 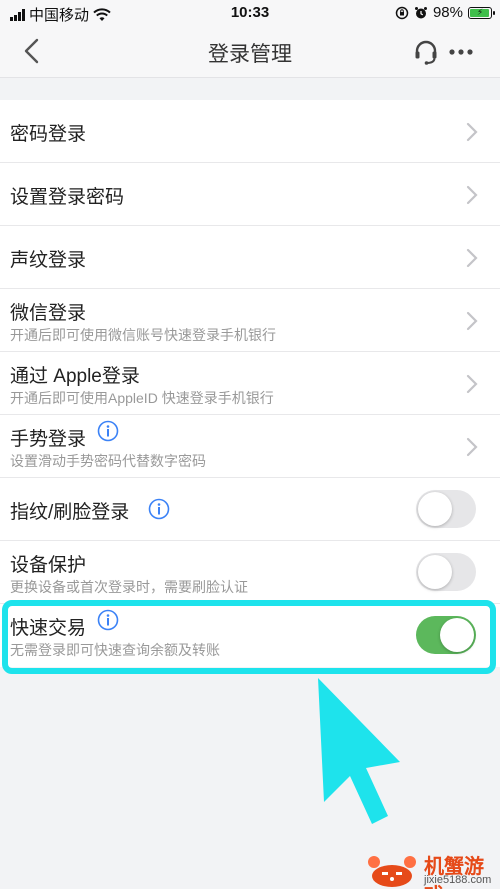 I want to click on row-description: 更换设备或首次登录时，需要刷脸认证, so click(x=129, y=587).